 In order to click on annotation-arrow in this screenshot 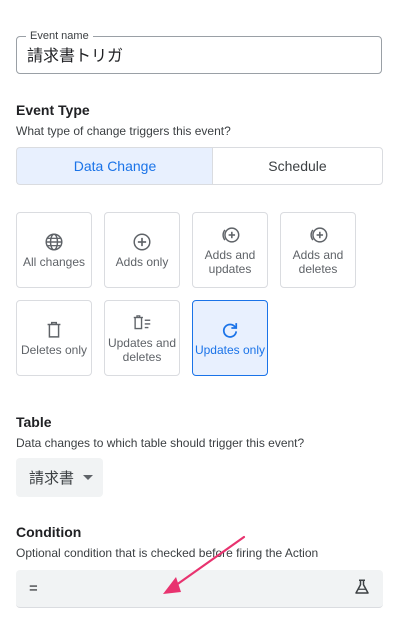, I will do `click(204, 564)`.